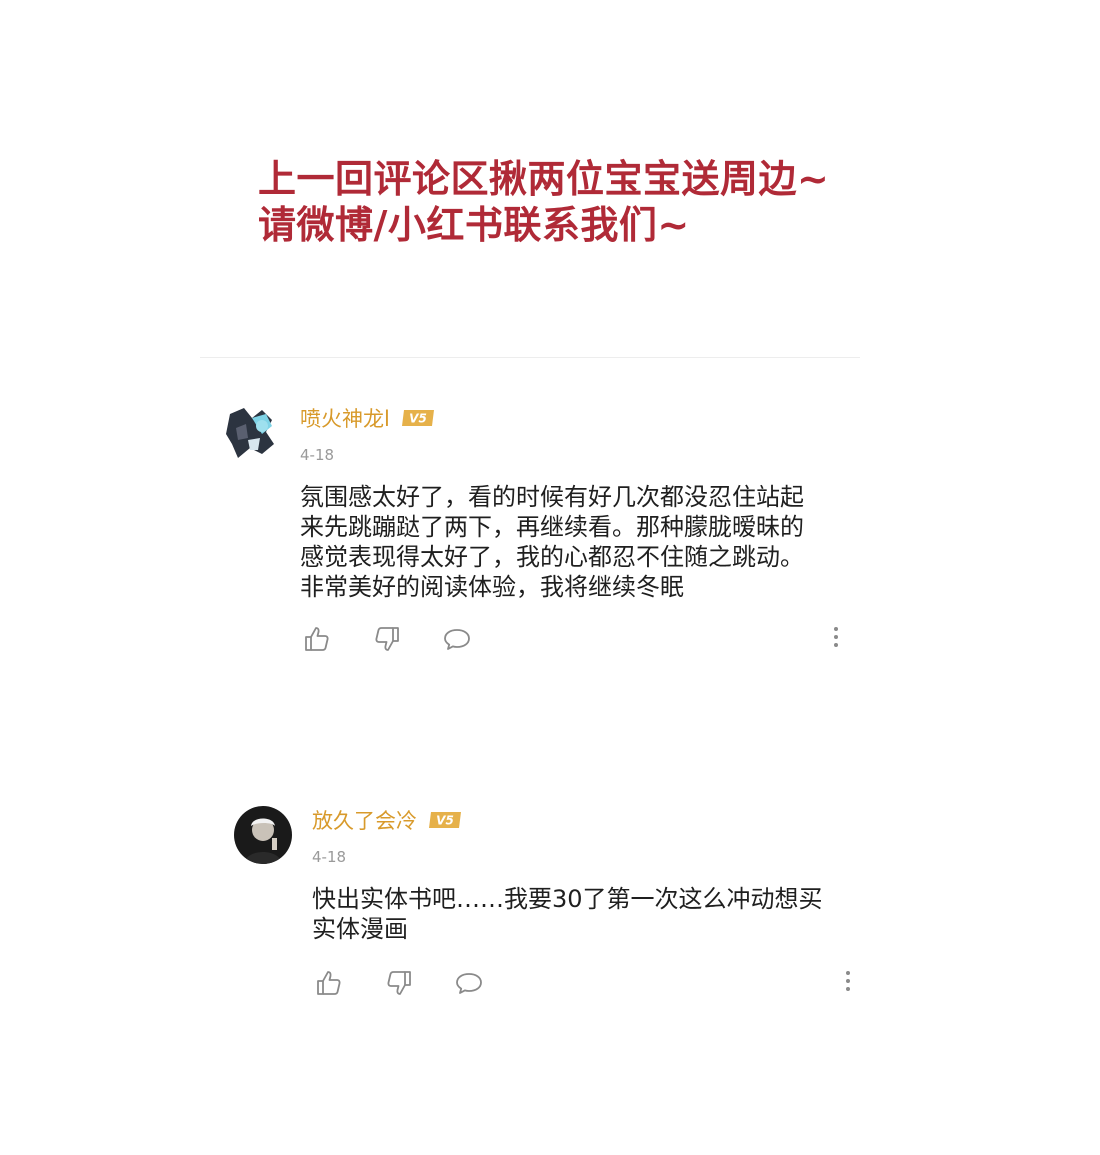 Image resolution: width=1100 pixels, height=1155 pixels. I want to click on comment-text-line: 氛围感太好了，看的时候有好几次都没忍住站起, so click(552, 497).